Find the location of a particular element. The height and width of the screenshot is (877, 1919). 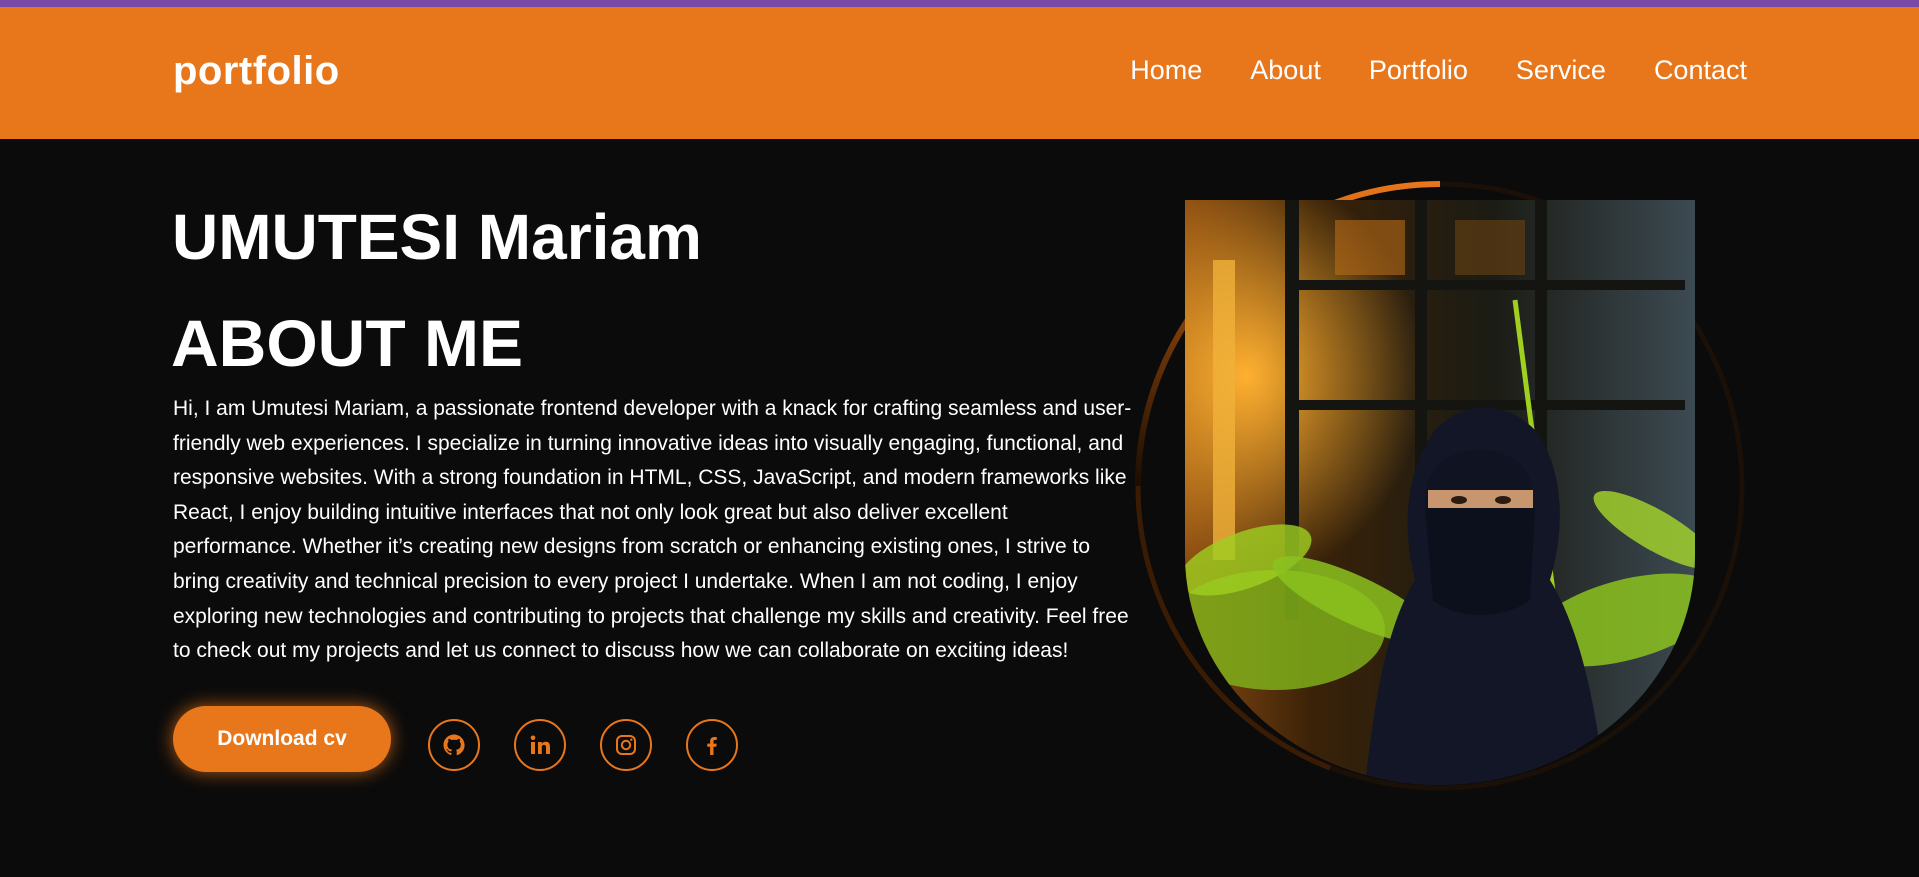

instagram-icon is located at coordinates (626, 745).